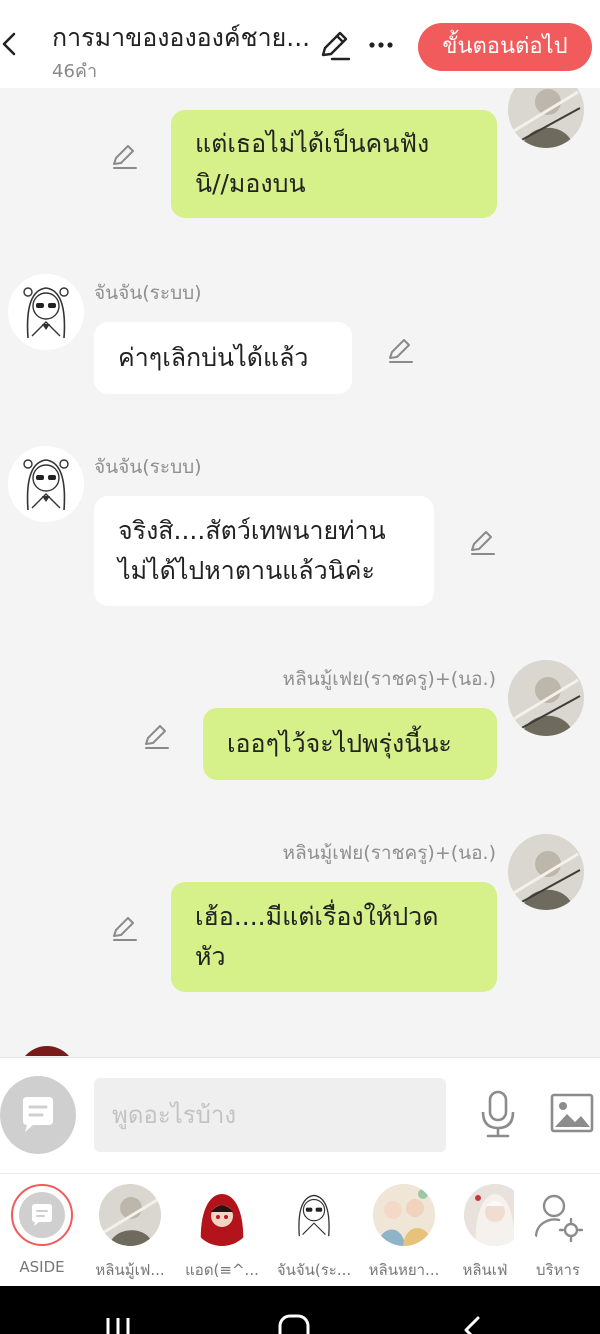  I want to click on word-count: 46คำ, so click(75, 71).